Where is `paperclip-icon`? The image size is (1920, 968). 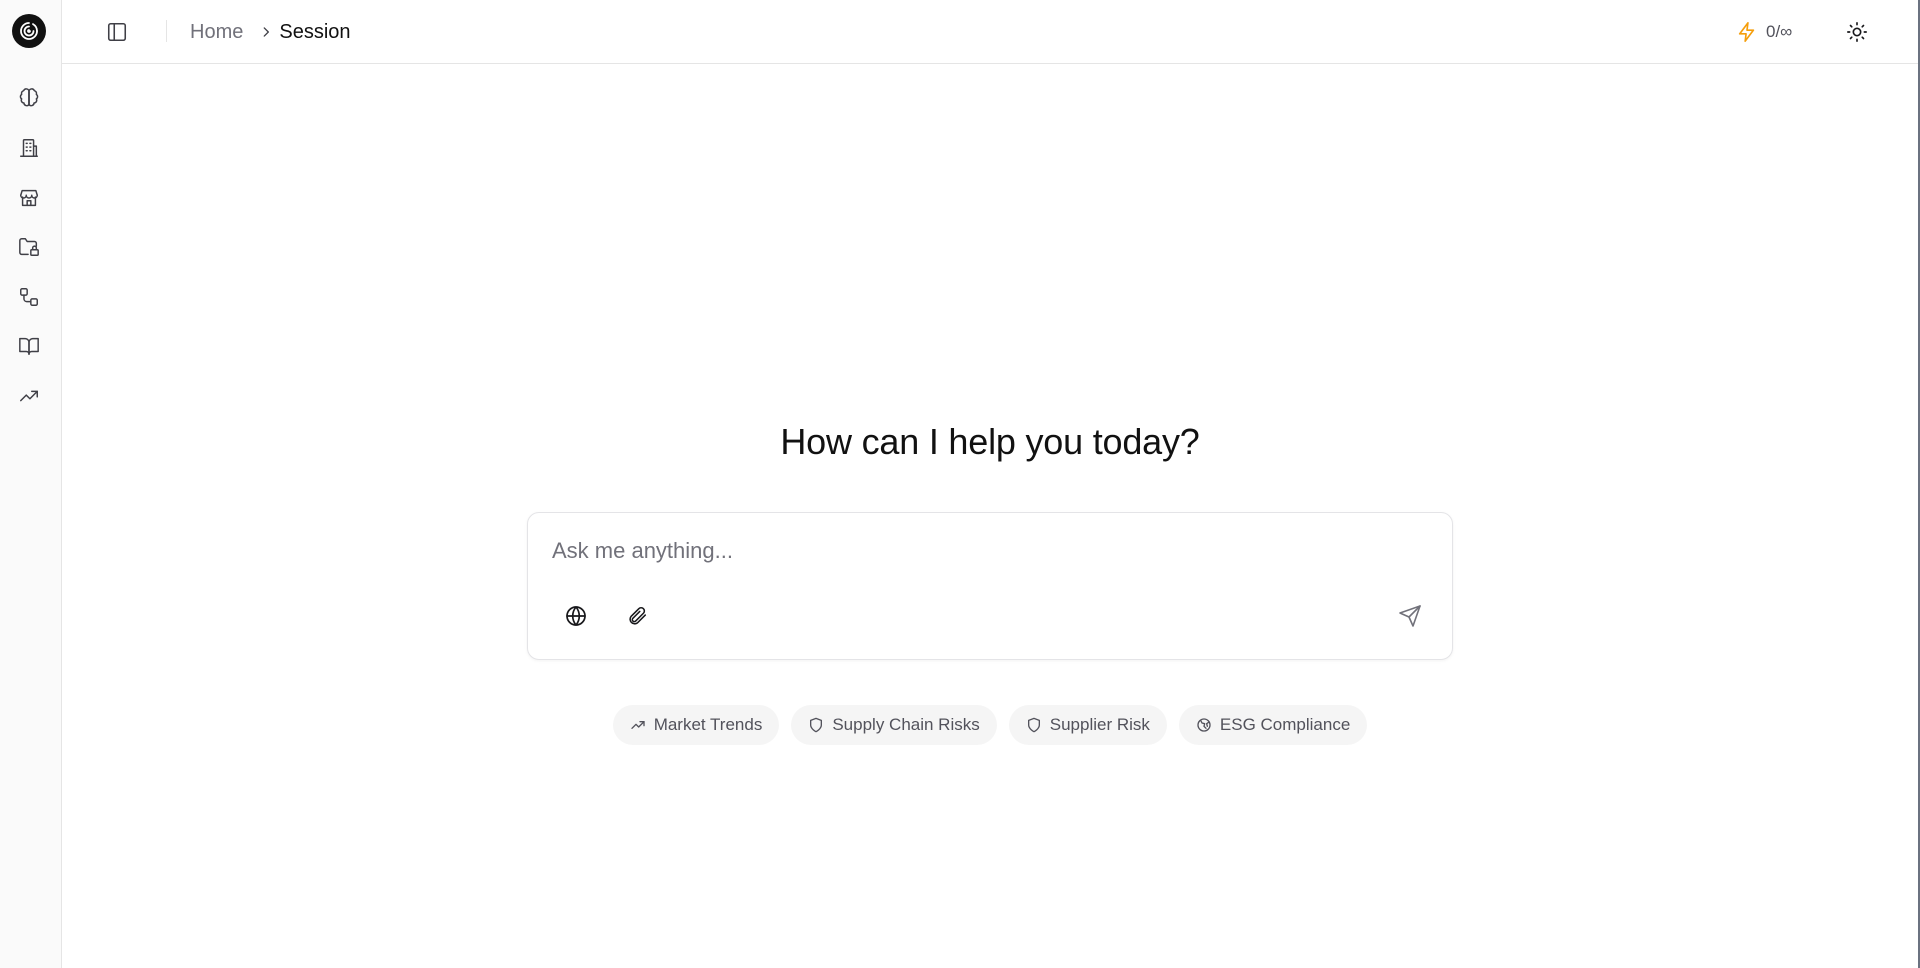 paperclip-icon is located at coordinates (638, 615).